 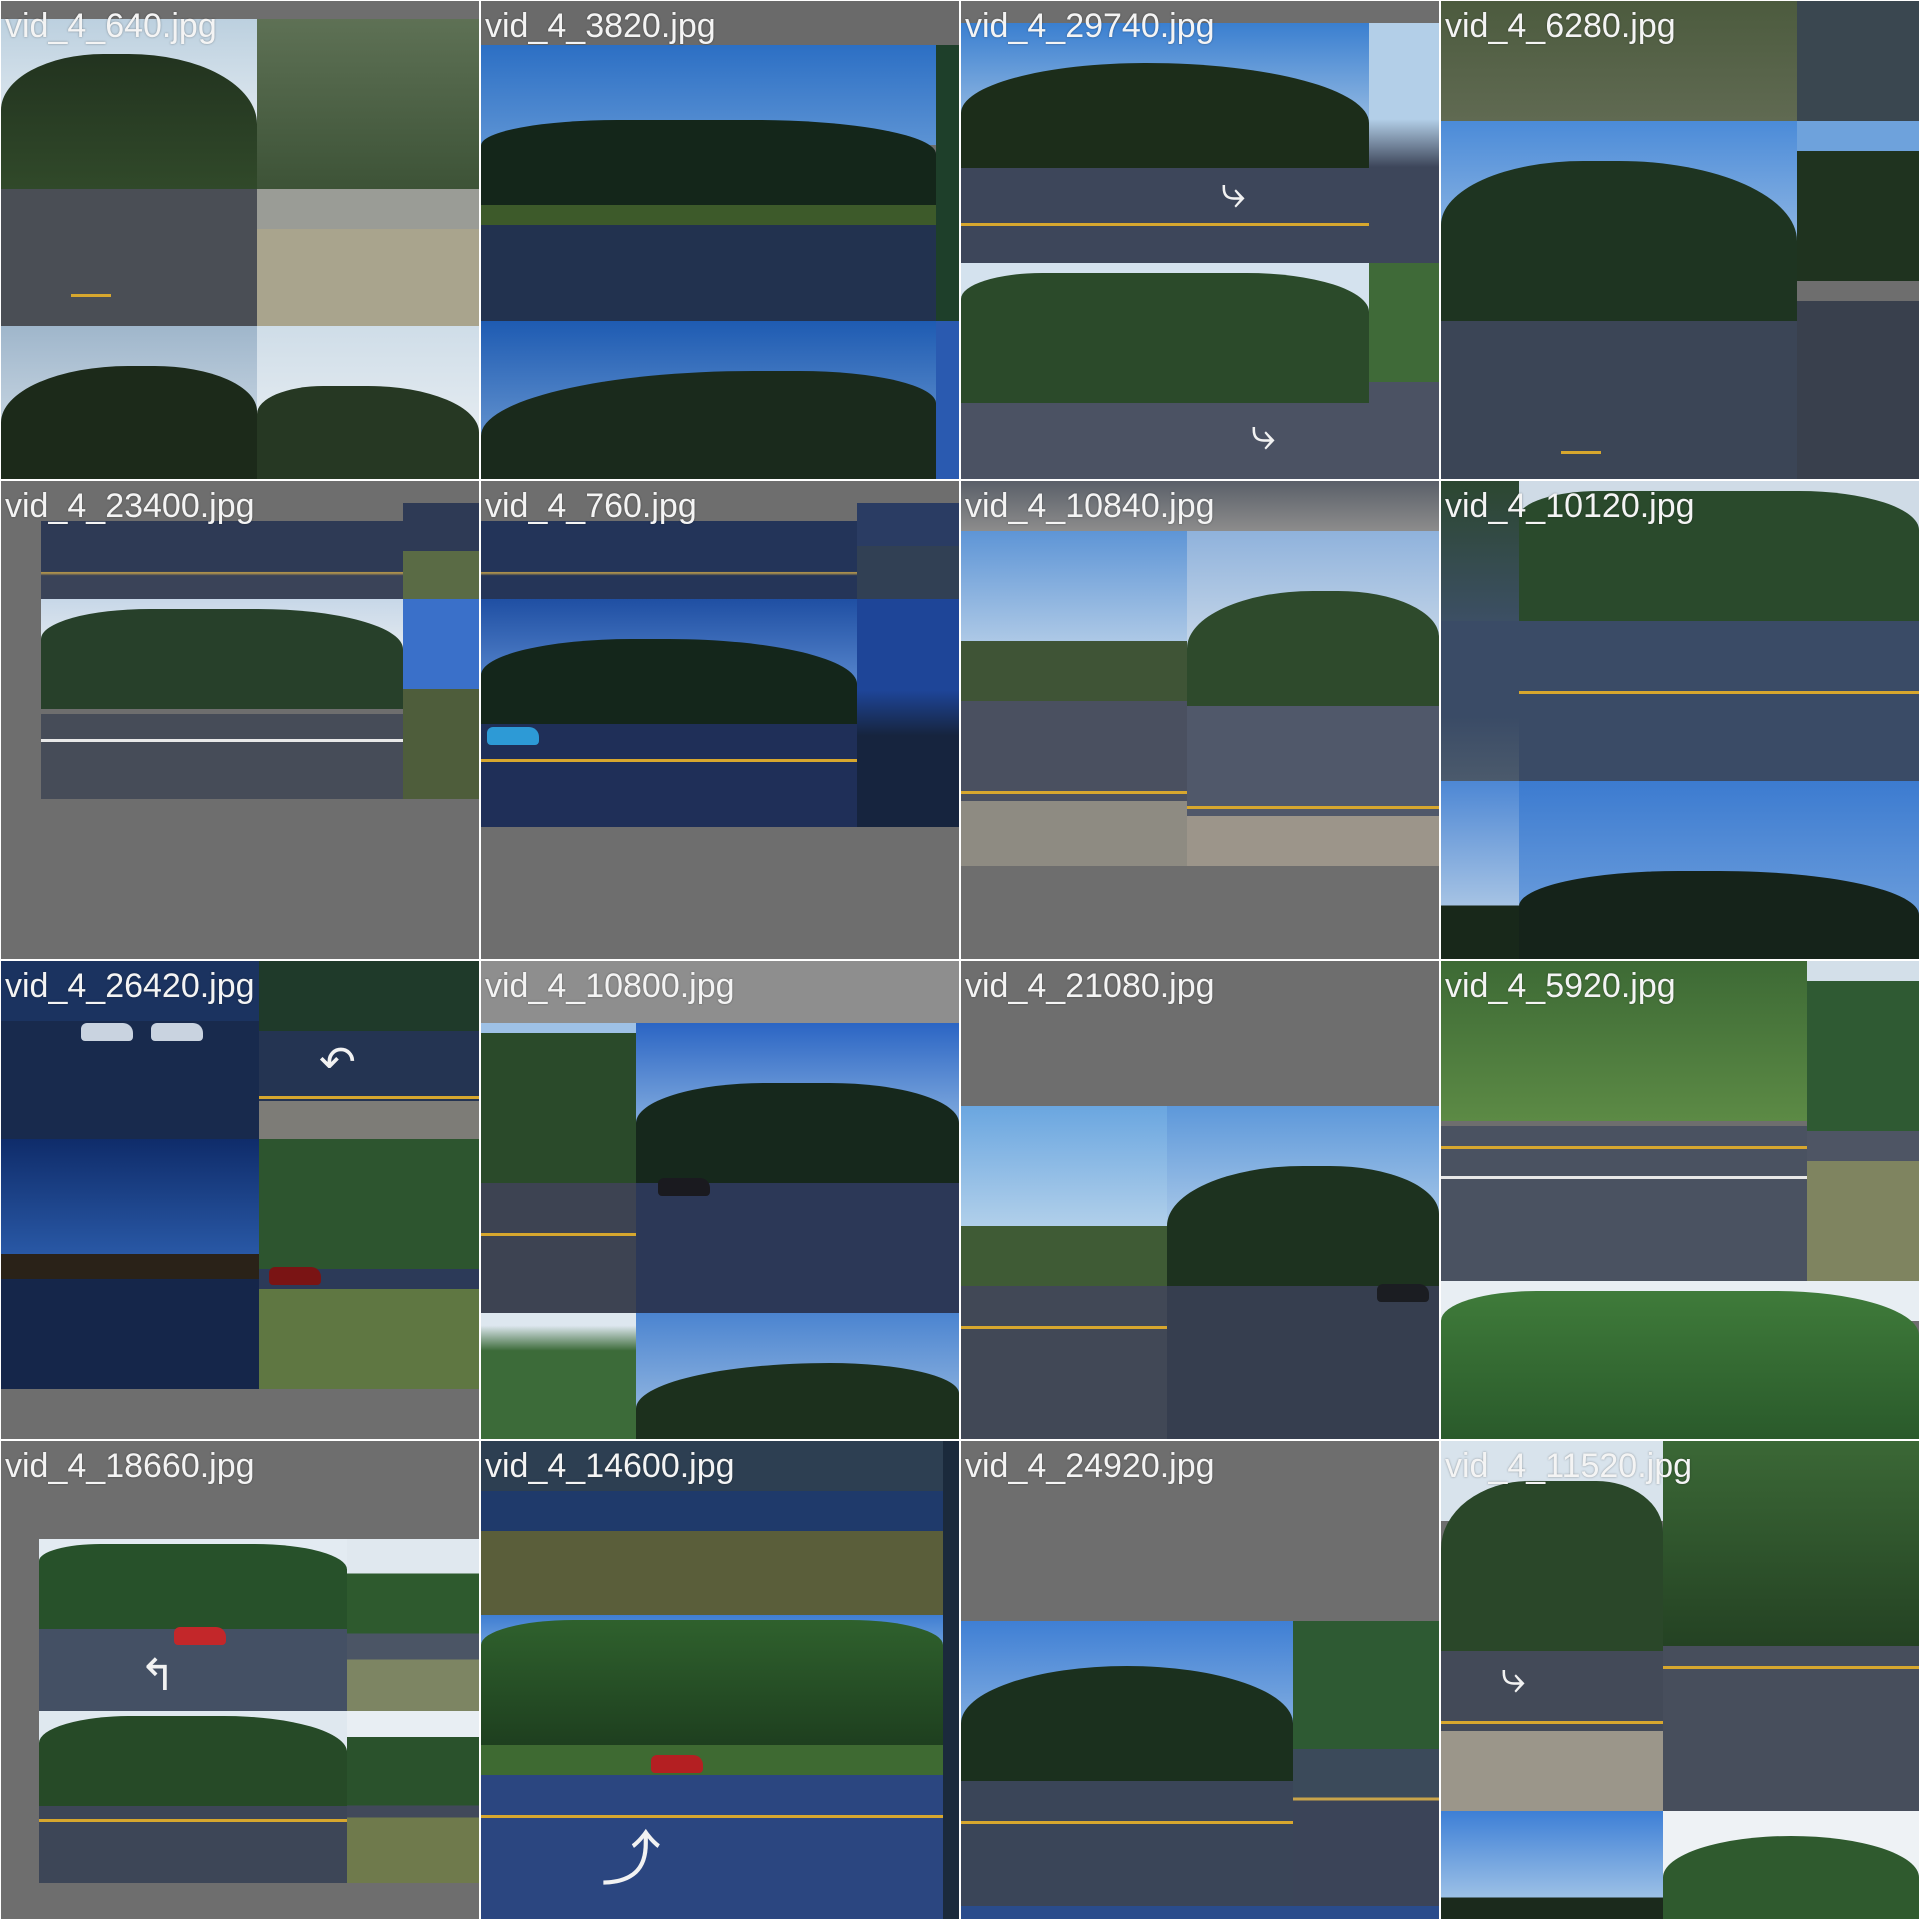 What do you see at coordinates (111, 26) in the screenshot?
I see `tile-filename: vid_4_640.jpg` at bounding box center [111, 26].